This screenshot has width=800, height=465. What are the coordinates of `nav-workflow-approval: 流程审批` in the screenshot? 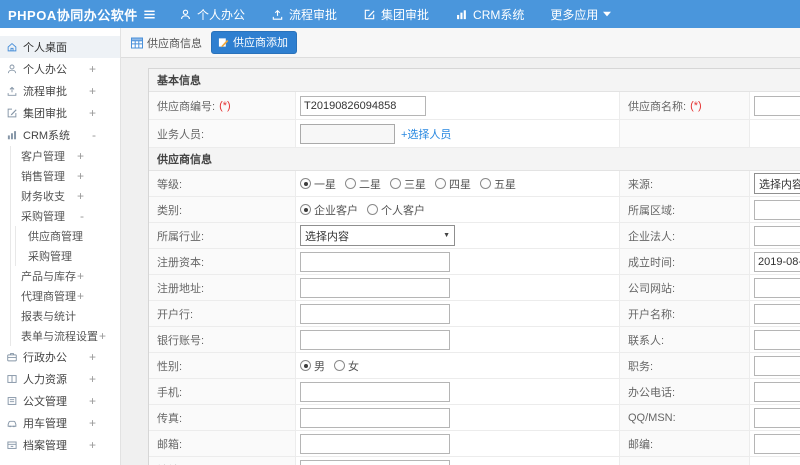 It's located at (304, 14).